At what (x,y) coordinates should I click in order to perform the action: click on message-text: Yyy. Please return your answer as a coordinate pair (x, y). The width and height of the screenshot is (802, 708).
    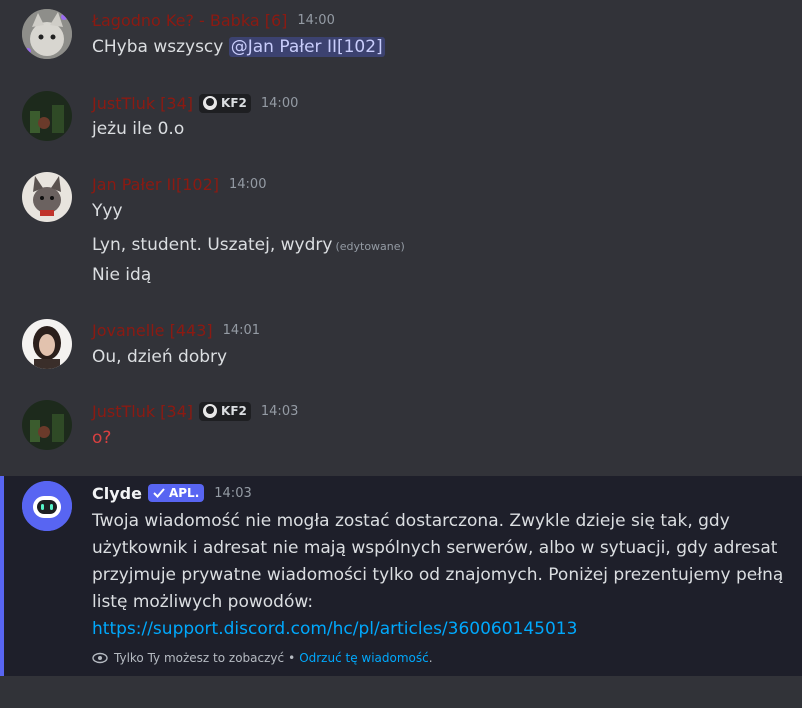
    Looking at the image, I should click on (107, 211).